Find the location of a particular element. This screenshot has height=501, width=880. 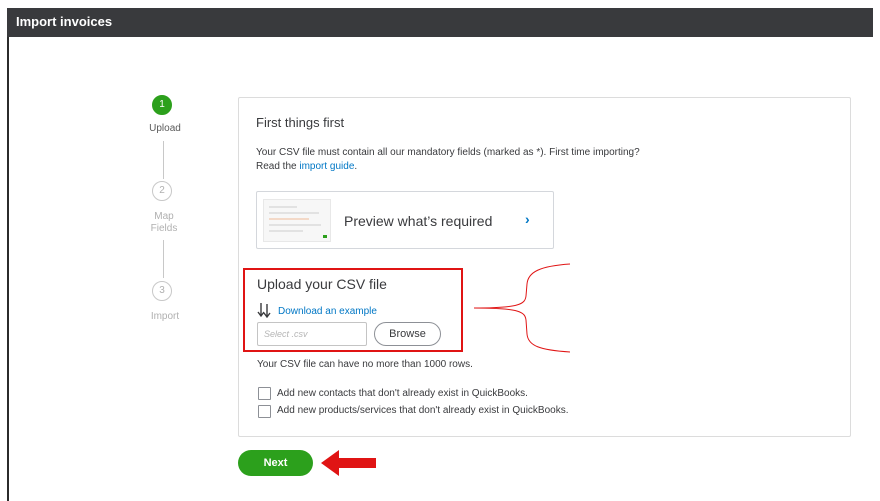

annotation-arrow is located at coordinates (348, 463).